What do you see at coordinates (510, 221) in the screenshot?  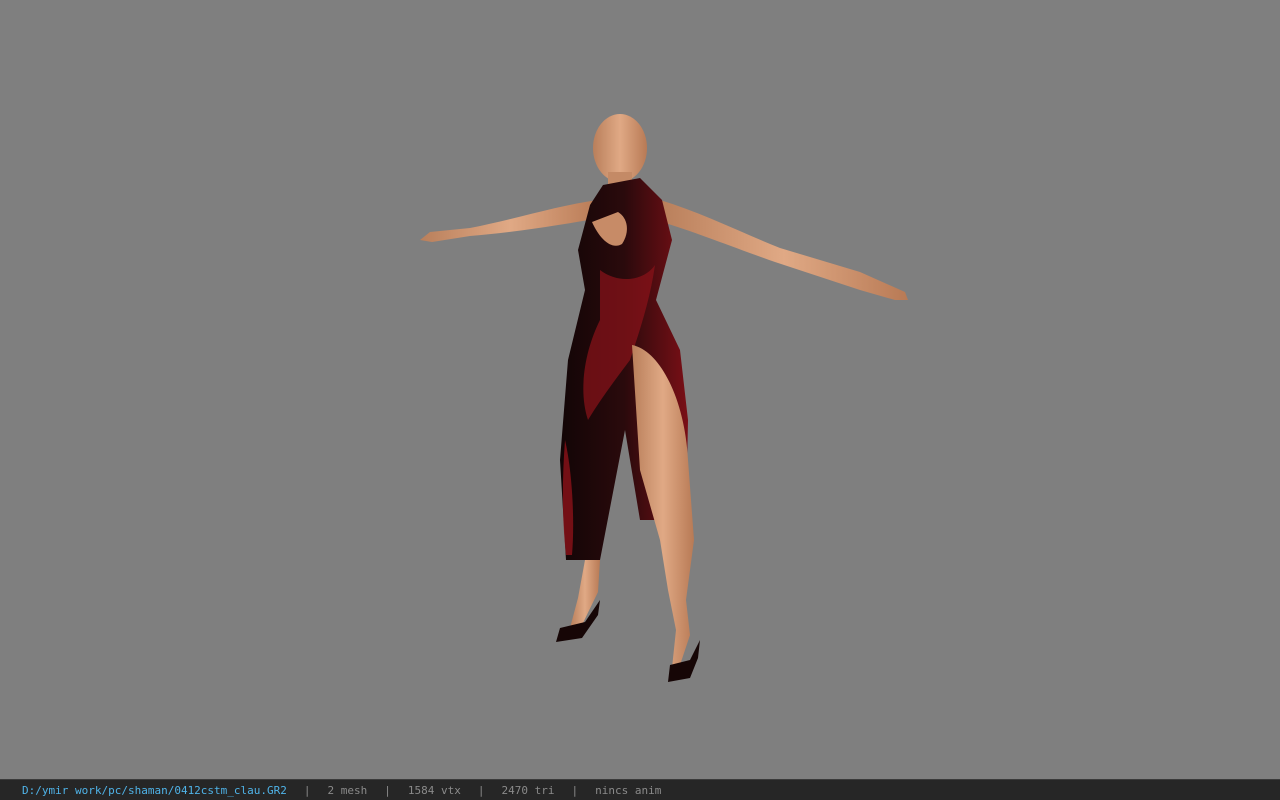 I see `left-arm` at bounding box center [510, 221].